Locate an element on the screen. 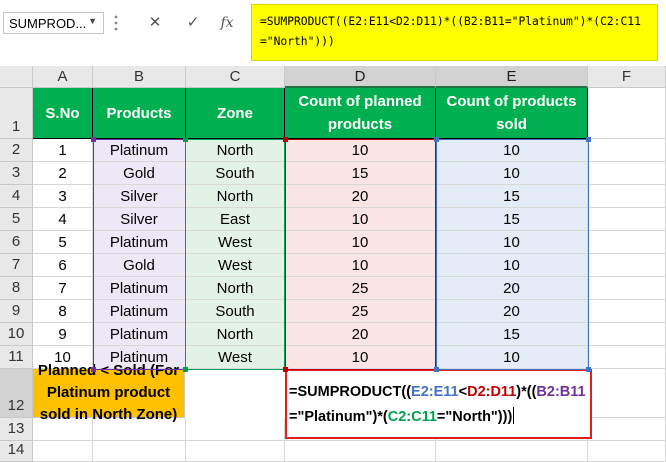 The width and height of the screenshot is (666, 462). row-header-3: 3 is located at coordinates (16, 173).